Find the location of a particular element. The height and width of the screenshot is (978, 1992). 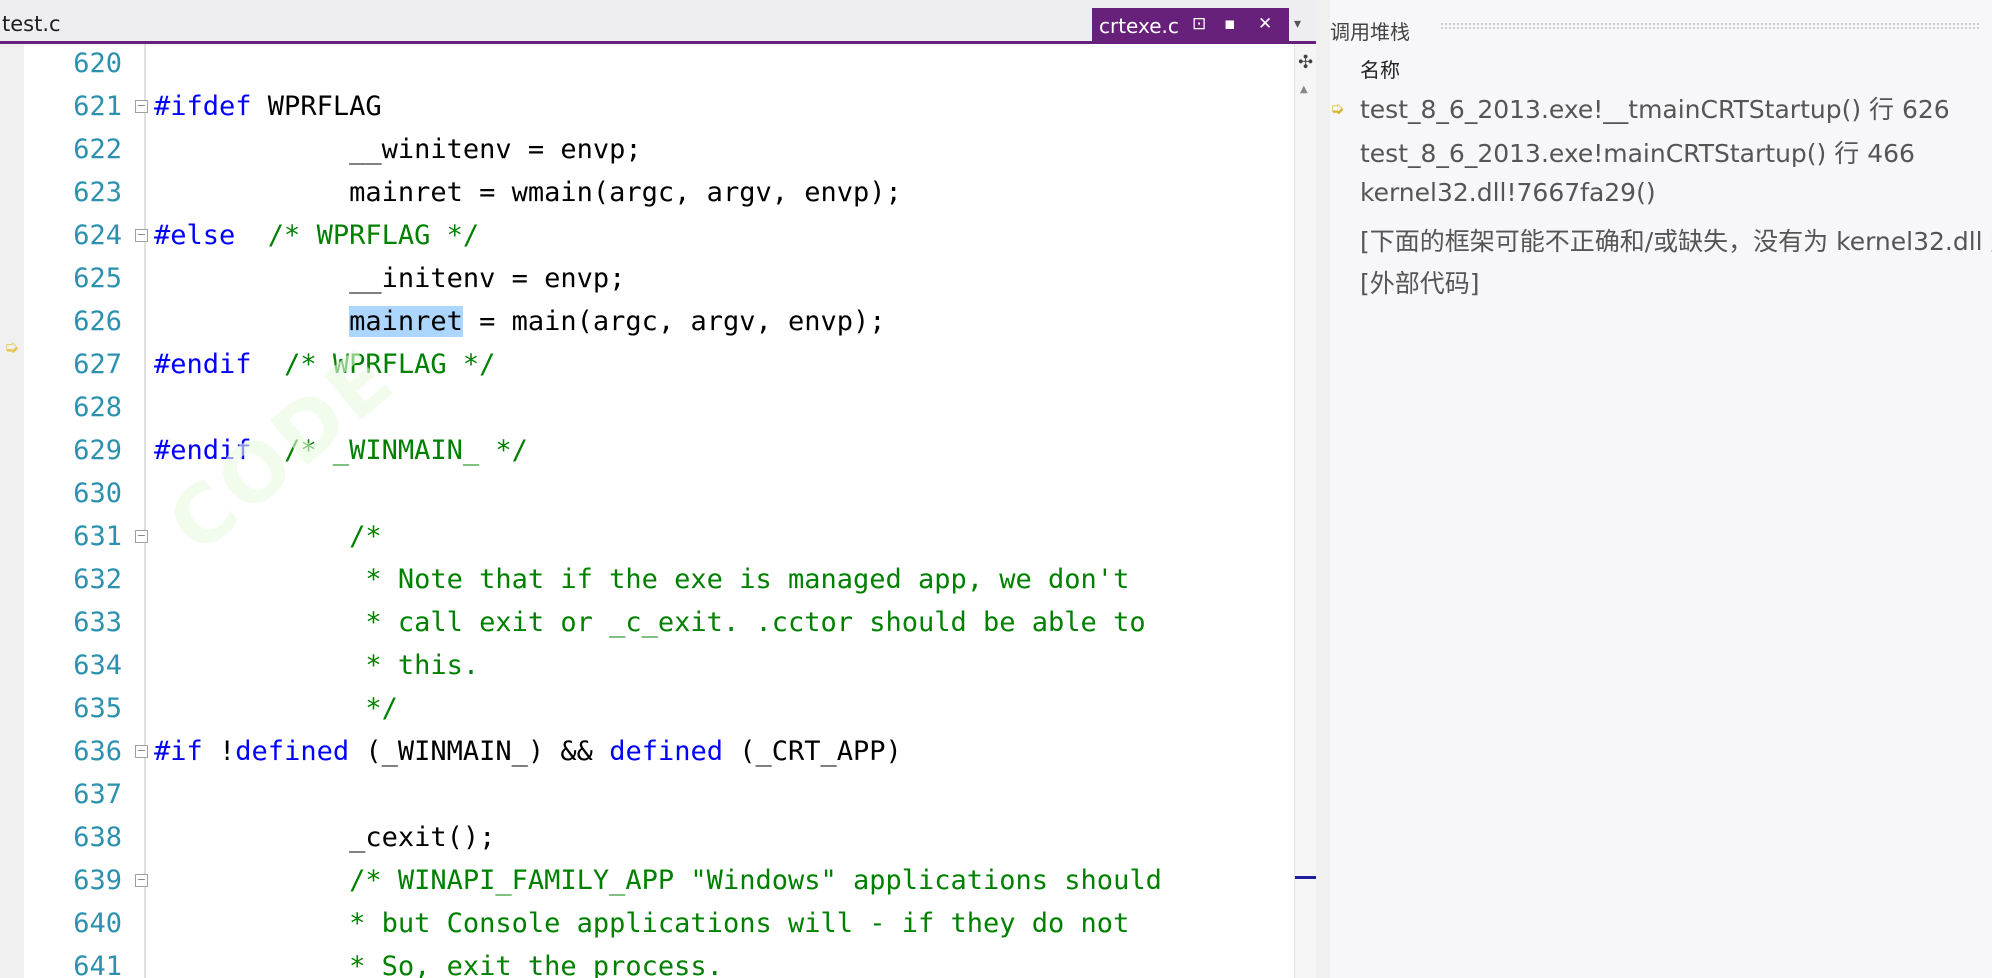

tab-crtexe-c: crtexe.c ⊡ ▪ ✕ is located at coordinates (1190, 26).